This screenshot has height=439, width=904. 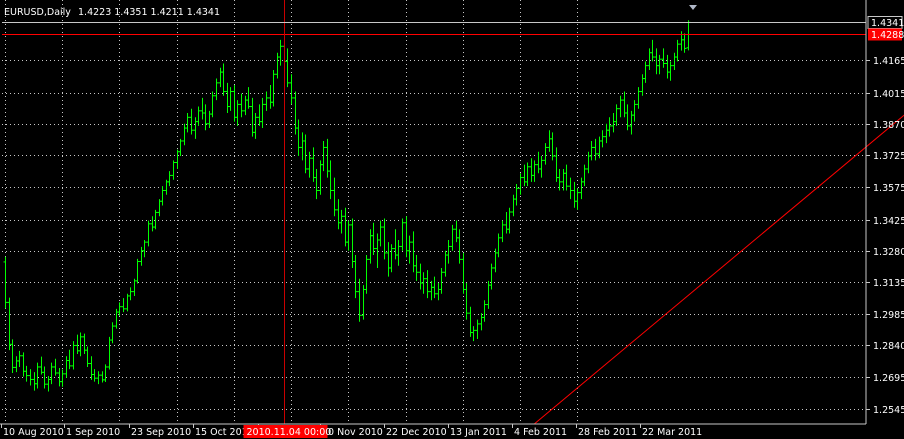 What do you see at coordinates (888, 346) in the screenshot?
I see `price-tick-label: 1.2840` at bounding box center [888, 346].